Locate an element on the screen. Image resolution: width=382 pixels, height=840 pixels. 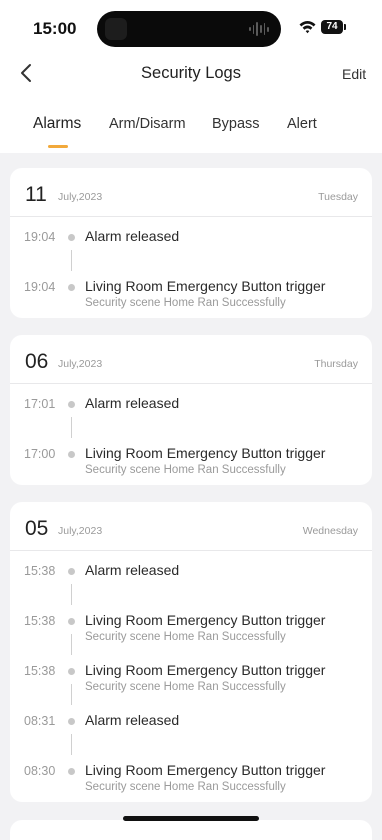
log-entry: 15:38 Alarm released is located at coordinates (191, 579).